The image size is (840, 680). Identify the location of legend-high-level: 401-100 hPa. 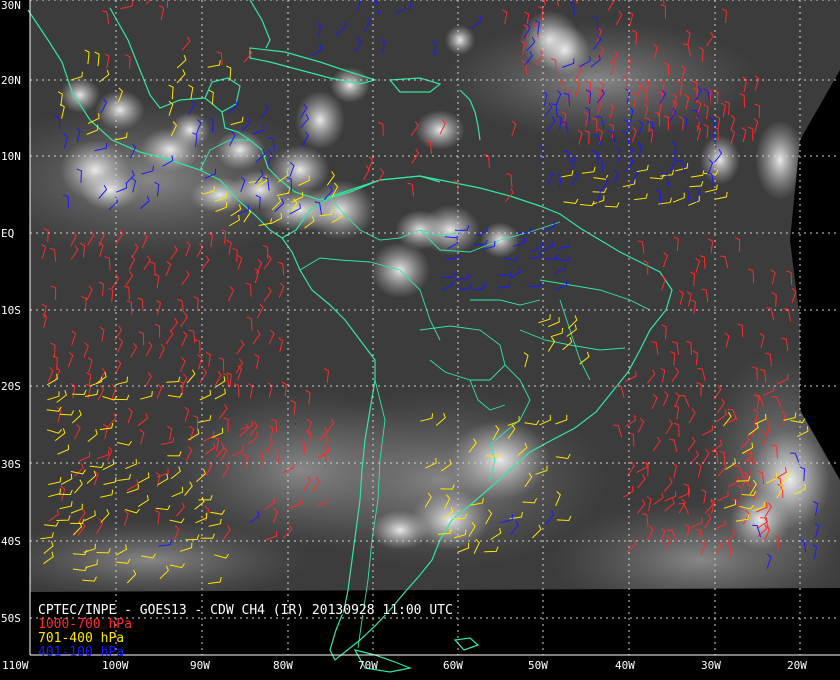
(81, 652).